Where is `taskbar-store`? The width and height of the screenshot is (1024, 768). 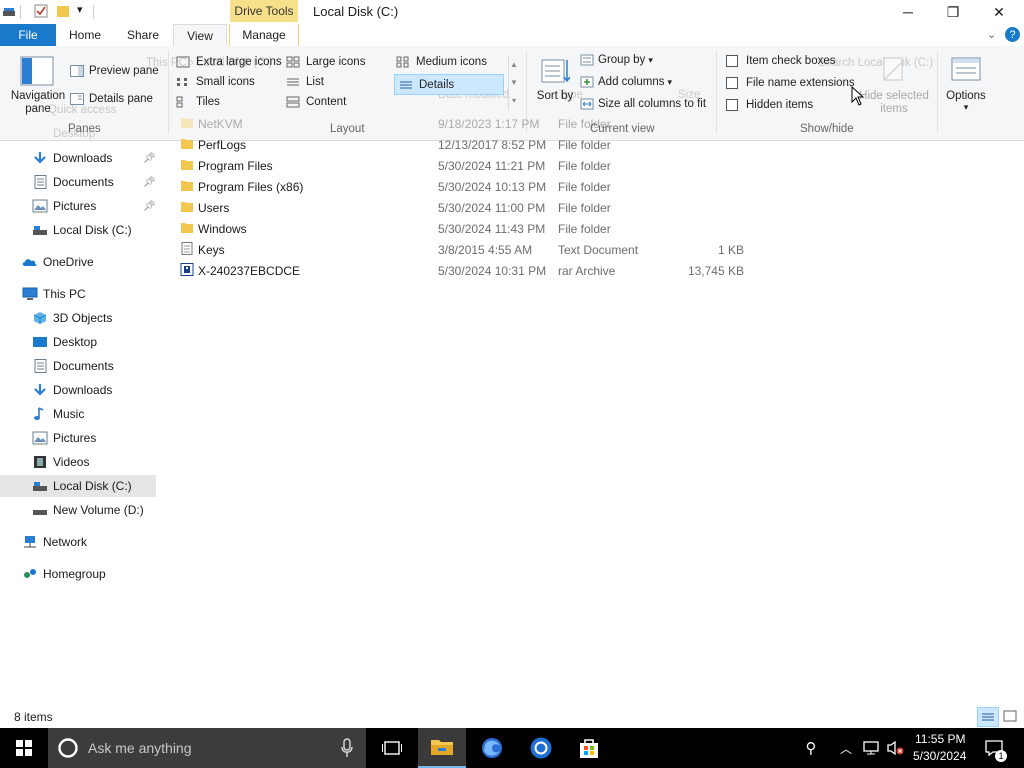 taskbar-store is located at coordinates (589, 748).